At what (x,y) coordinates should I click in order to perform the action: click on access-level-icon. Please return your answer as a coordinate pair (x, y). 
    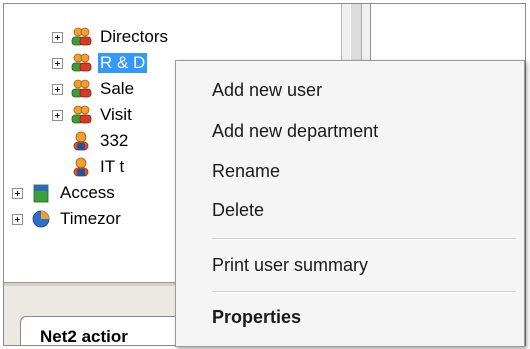
    Looking at the image, I should click on (41, 193).